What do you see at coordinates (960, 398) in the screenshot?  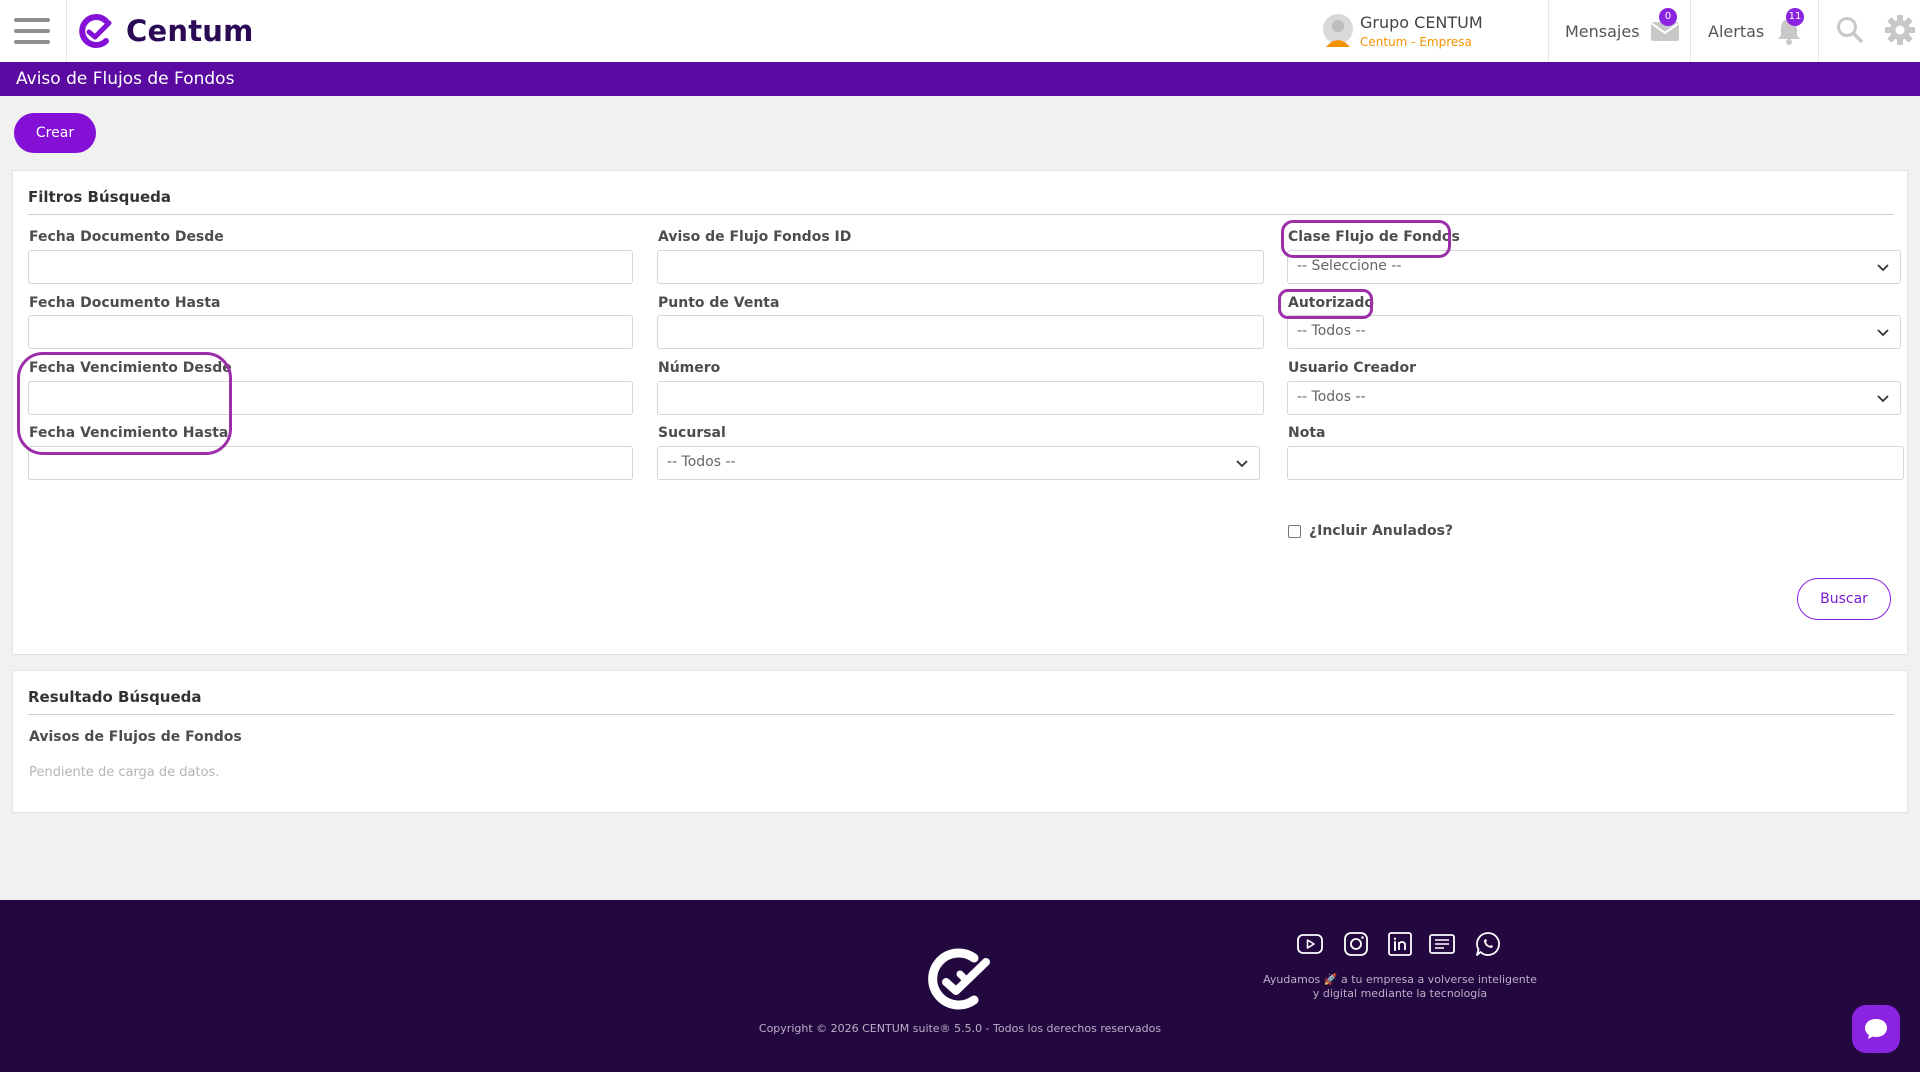 I see `numero-input` at bounding box center [960, 398].